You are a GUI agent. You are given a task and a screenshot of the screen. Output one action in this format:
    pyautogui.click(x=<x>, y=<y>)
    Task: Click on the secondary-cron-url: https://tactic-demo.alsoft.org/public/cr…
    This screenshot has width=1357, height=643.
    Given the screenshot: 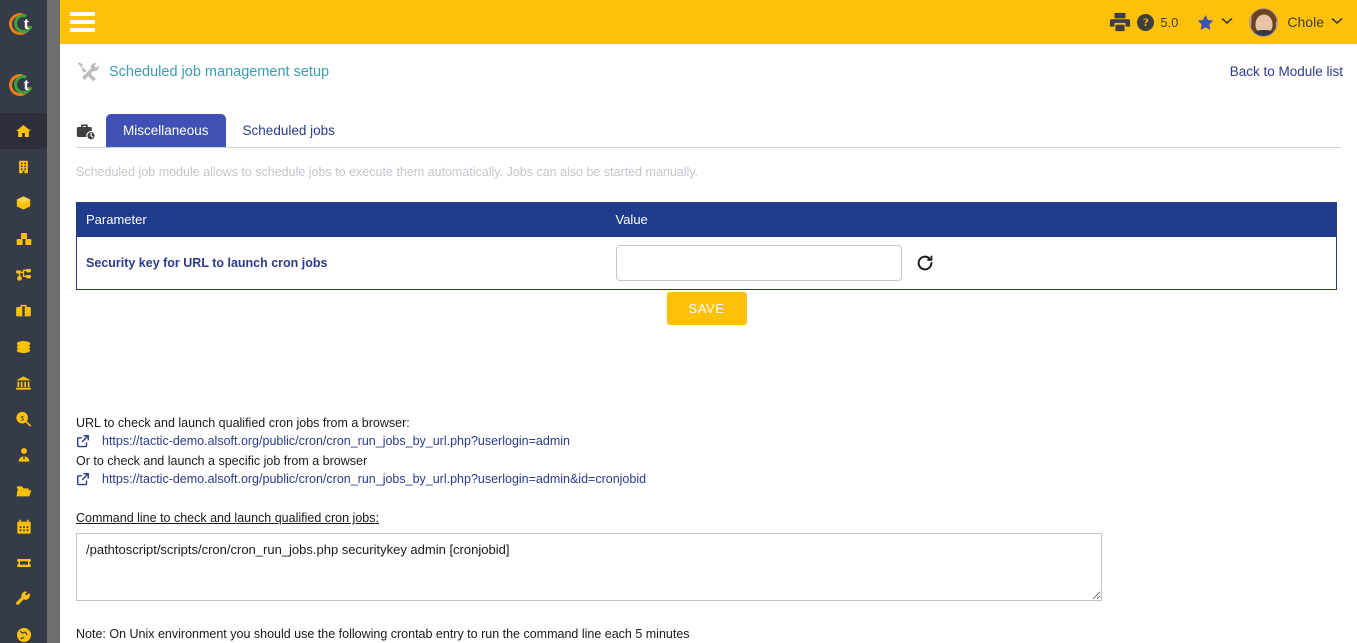 What is the action you would take?
    pyautogui.click(x=374, y=479)
    